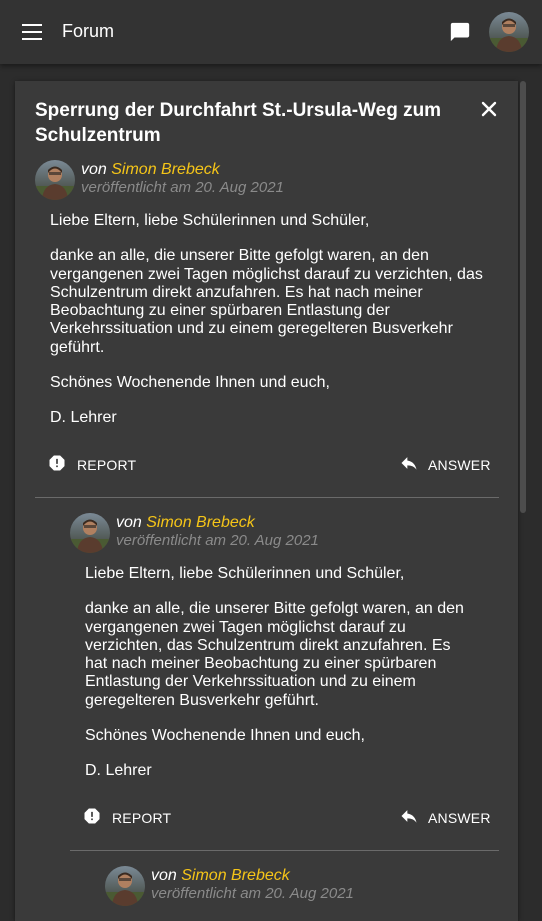 The height and width of the screenshot is (921, 542). I want to click on menu-icon, so click(32, 32).